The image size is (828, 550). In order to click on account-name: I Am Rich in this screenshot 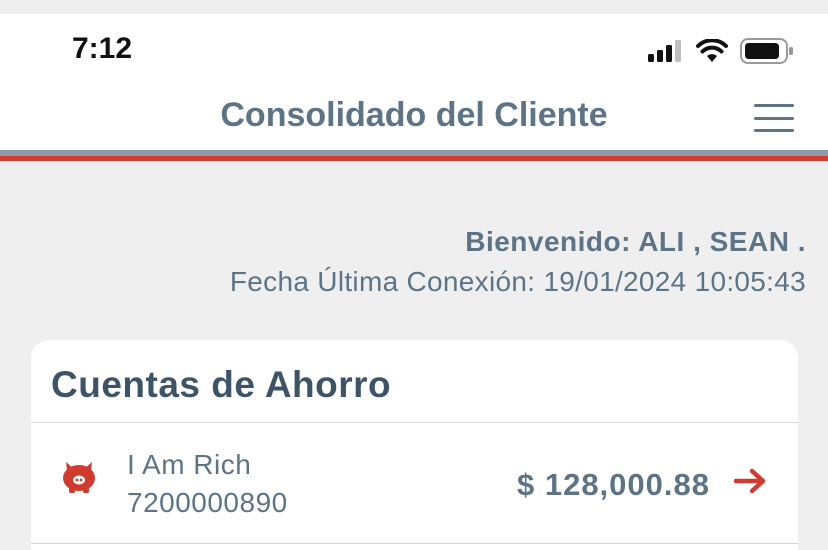, I will do `click(189, 464)`.